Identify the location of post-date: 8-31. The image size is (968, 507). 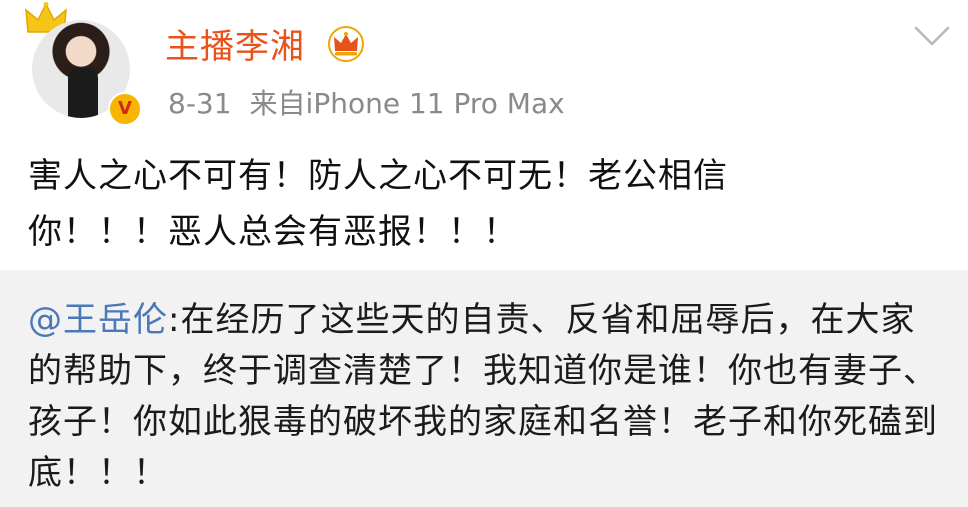
(200, 103).